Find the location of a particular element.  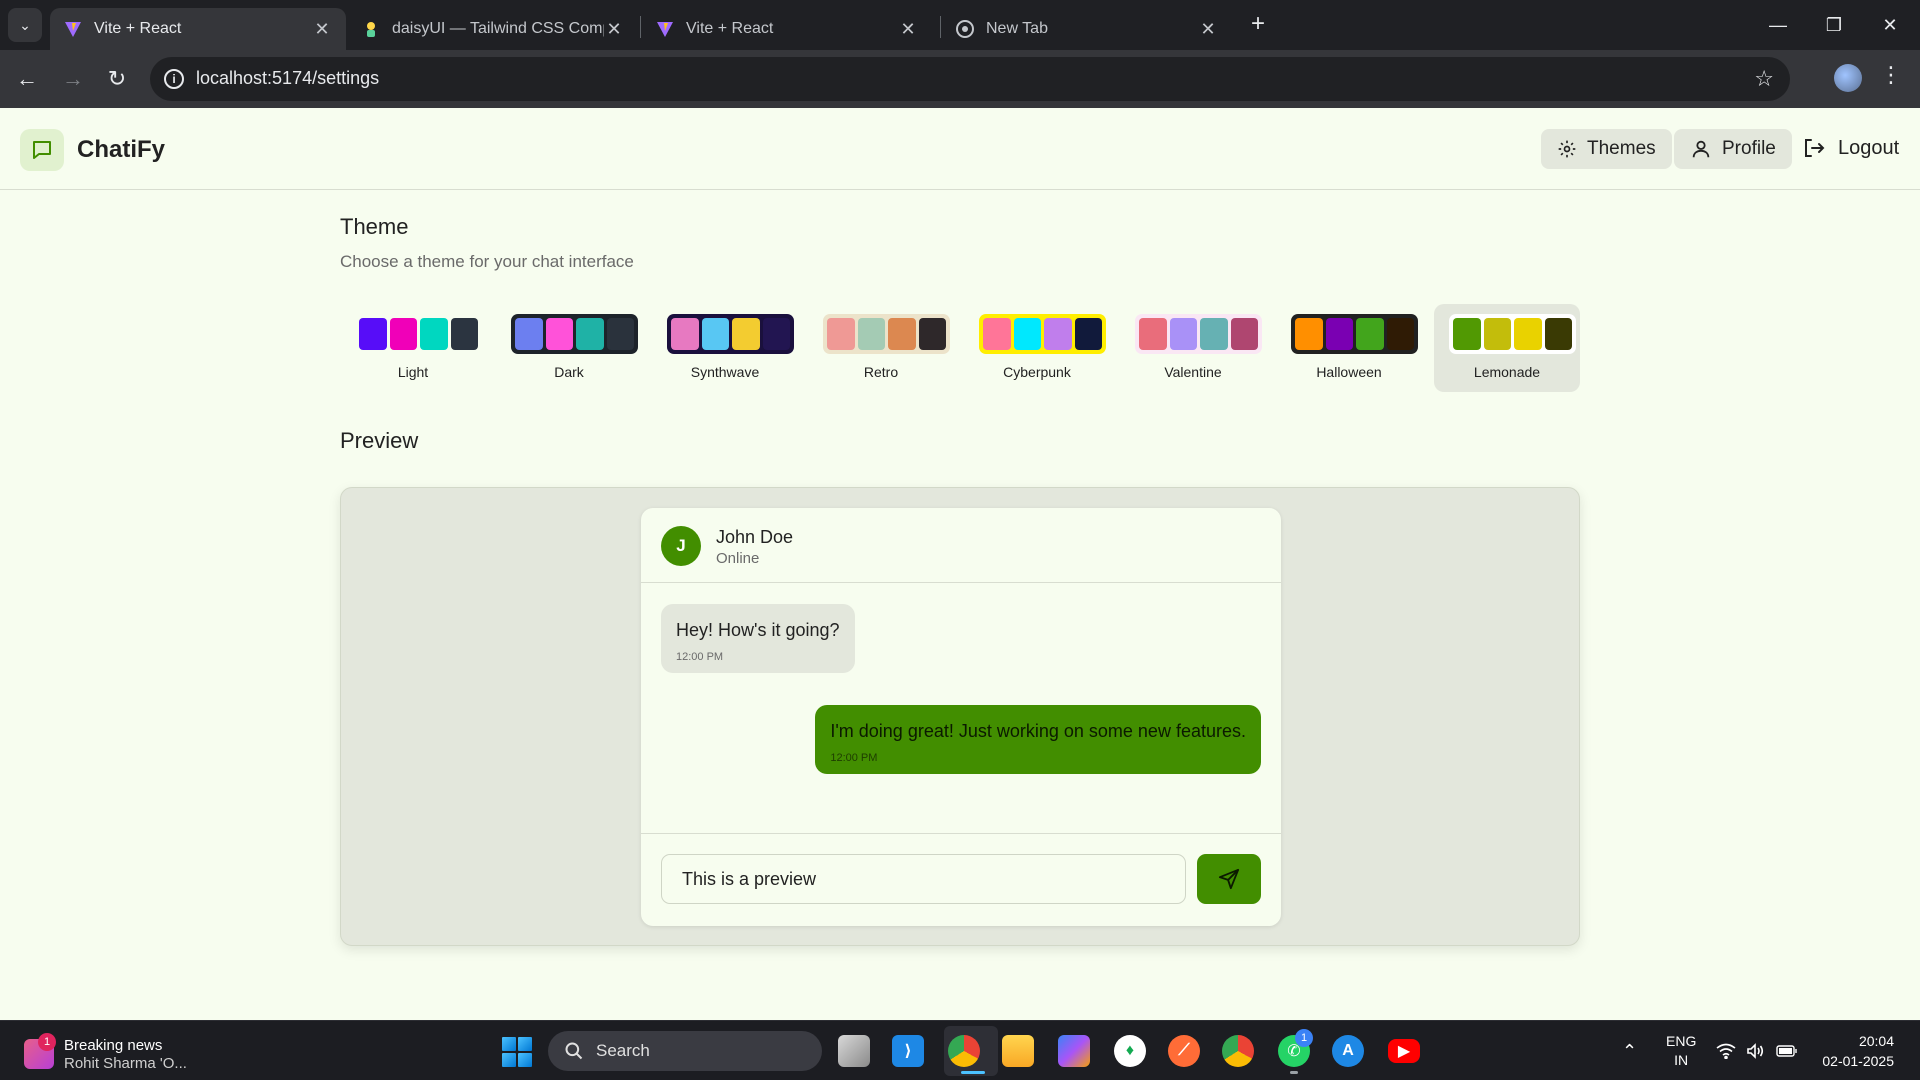

theme-option-valentine: Valentine is located at coordinates (1193, 348).